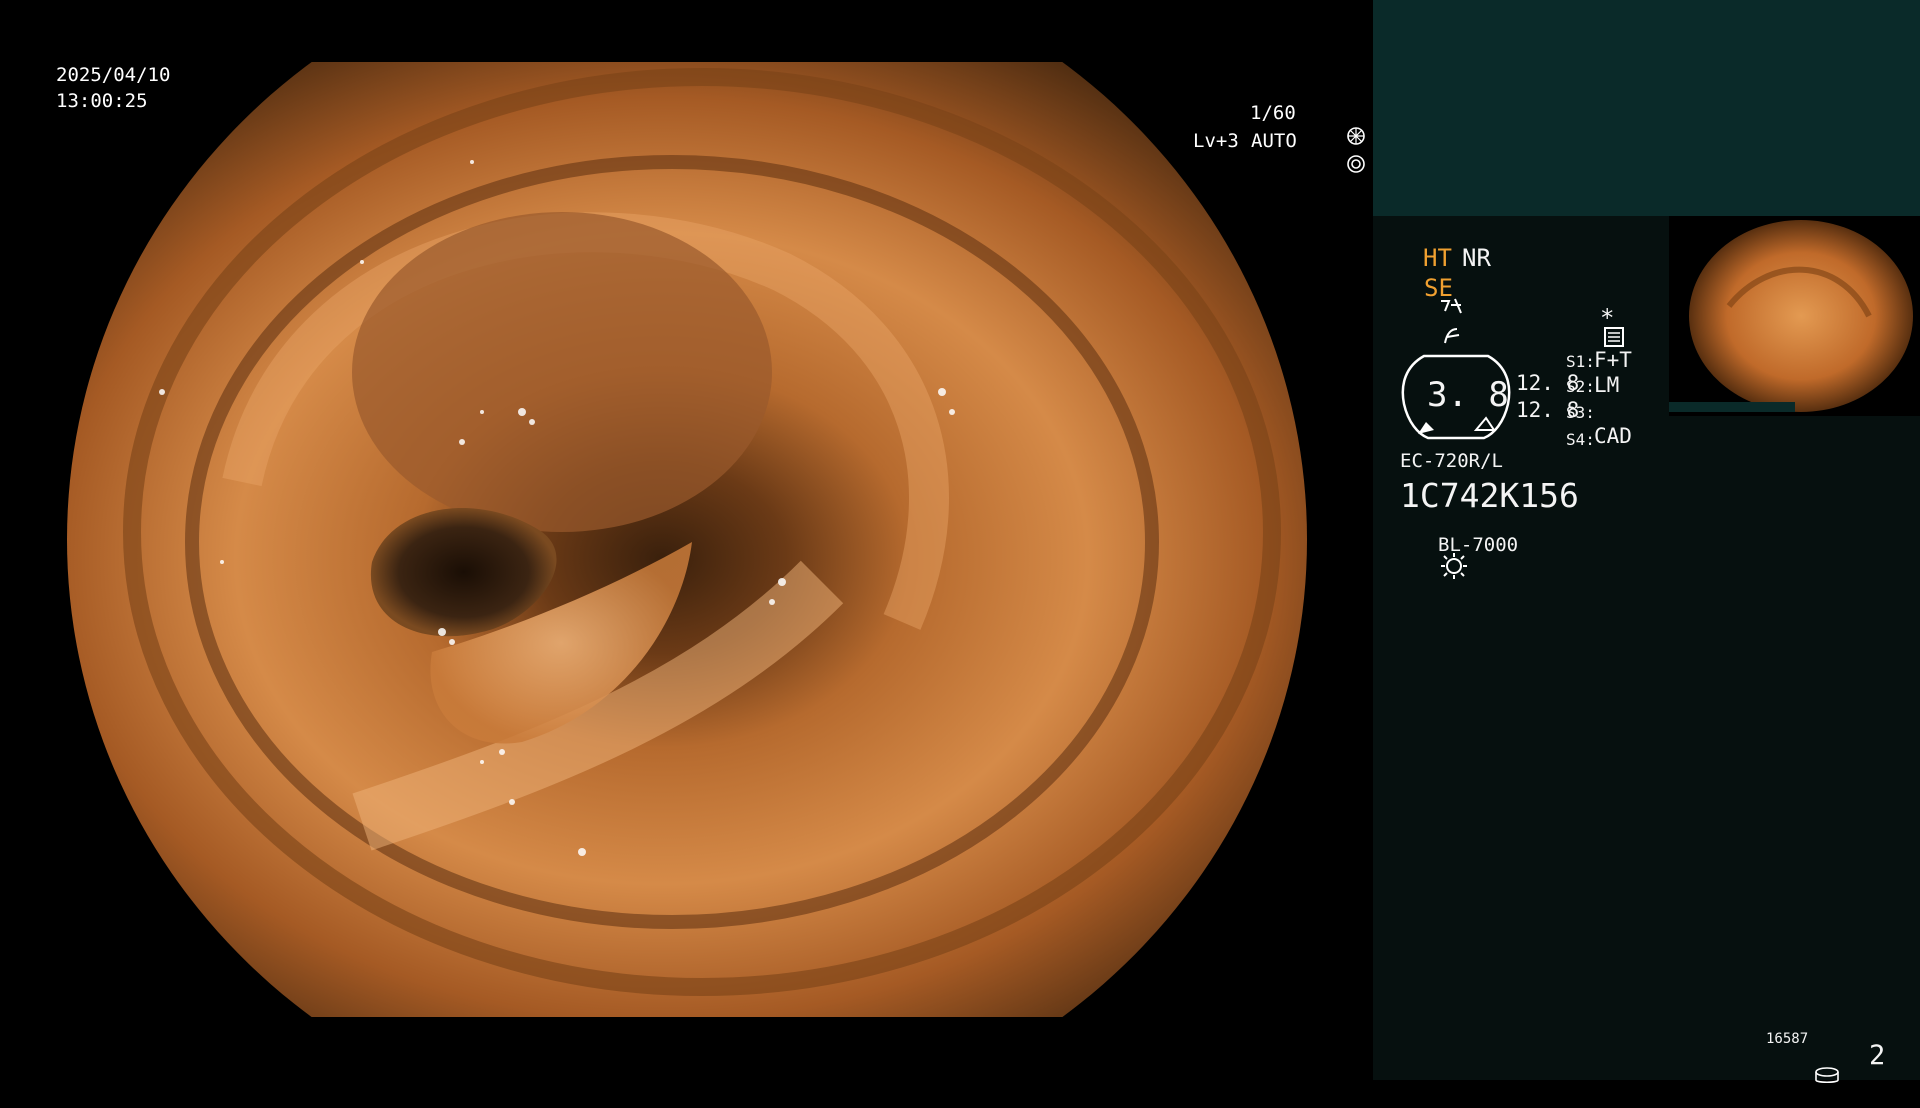 This screenshot has height=1108, width=1920. What do you see at coordinates (1580, 439) in the screenshot?
I see `s4-label: S4:` at bounding box center [1580, 439].